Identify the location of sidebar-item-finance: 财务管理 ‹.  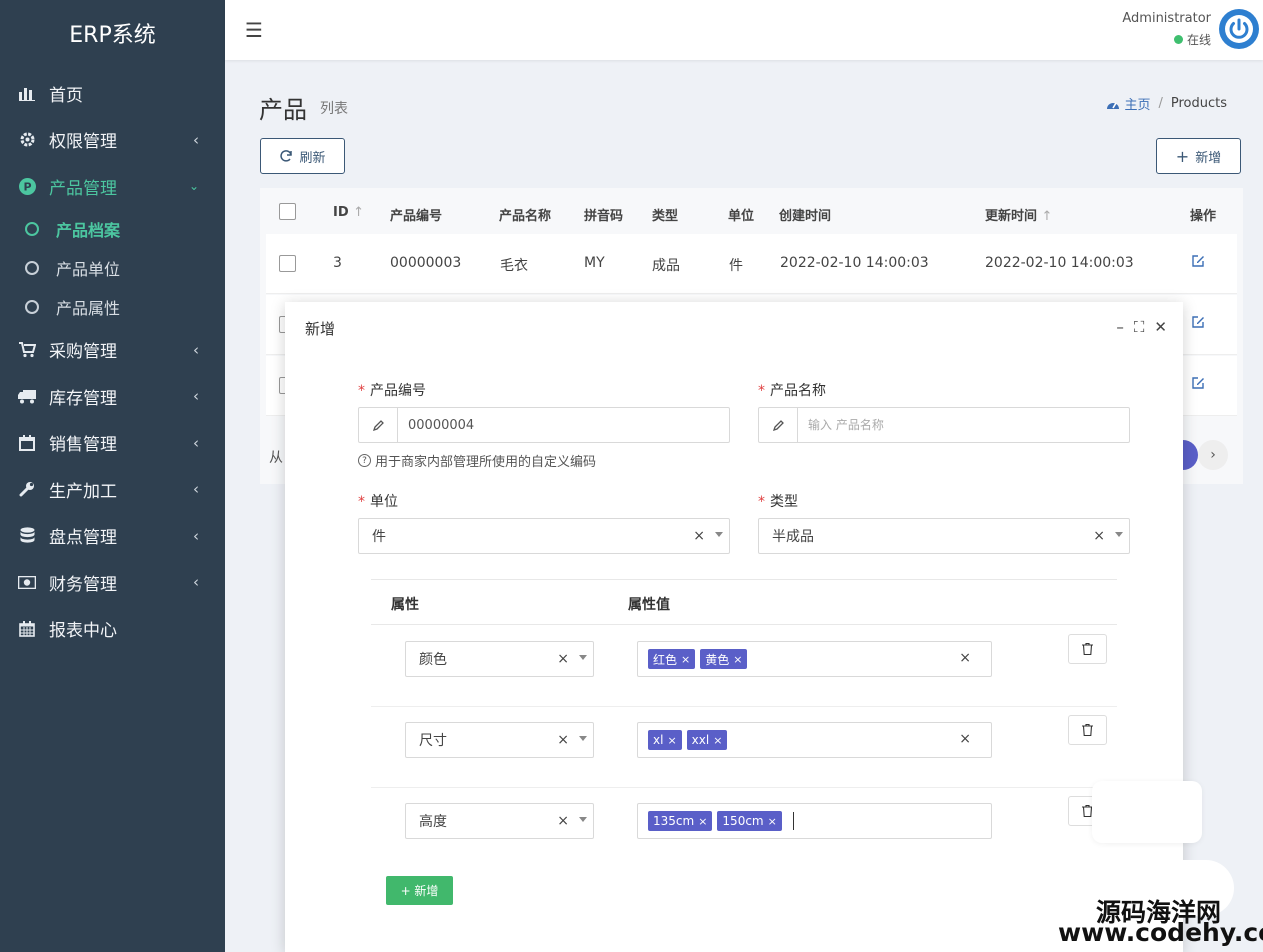
(112, 582).